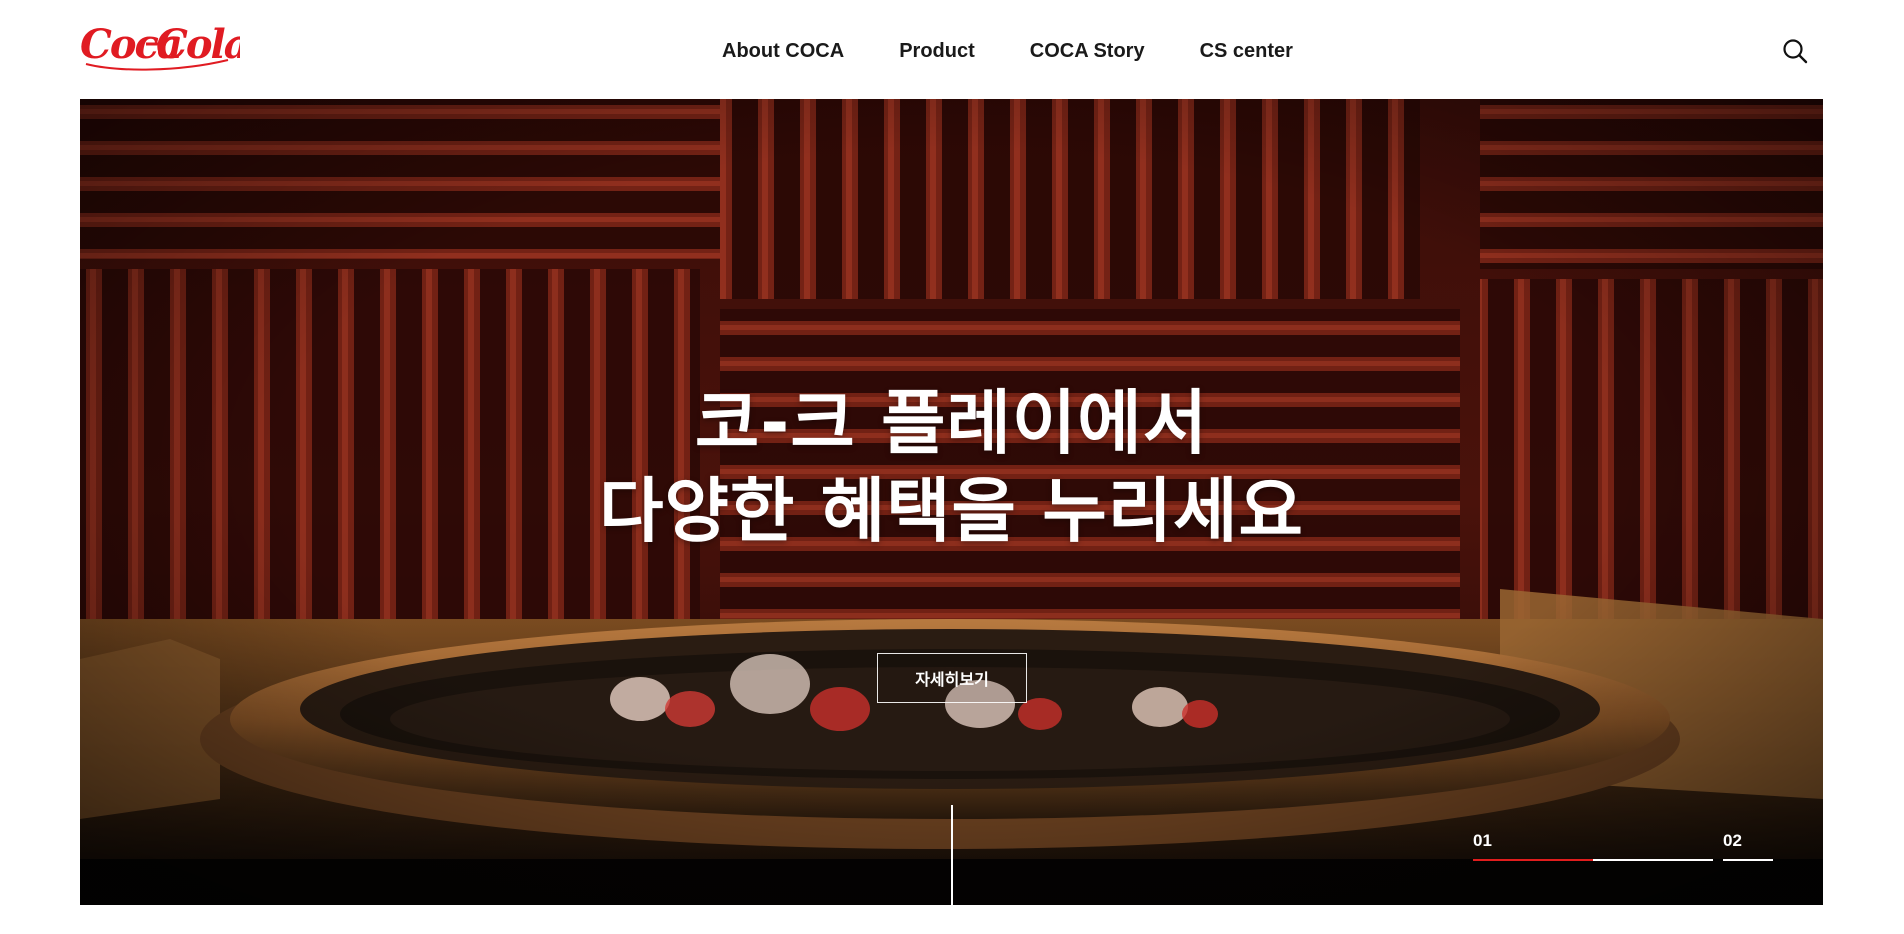 This screenshot has height=934, width=1904. I want to click on view-details-button: 자세히보기, so click(952, 678).